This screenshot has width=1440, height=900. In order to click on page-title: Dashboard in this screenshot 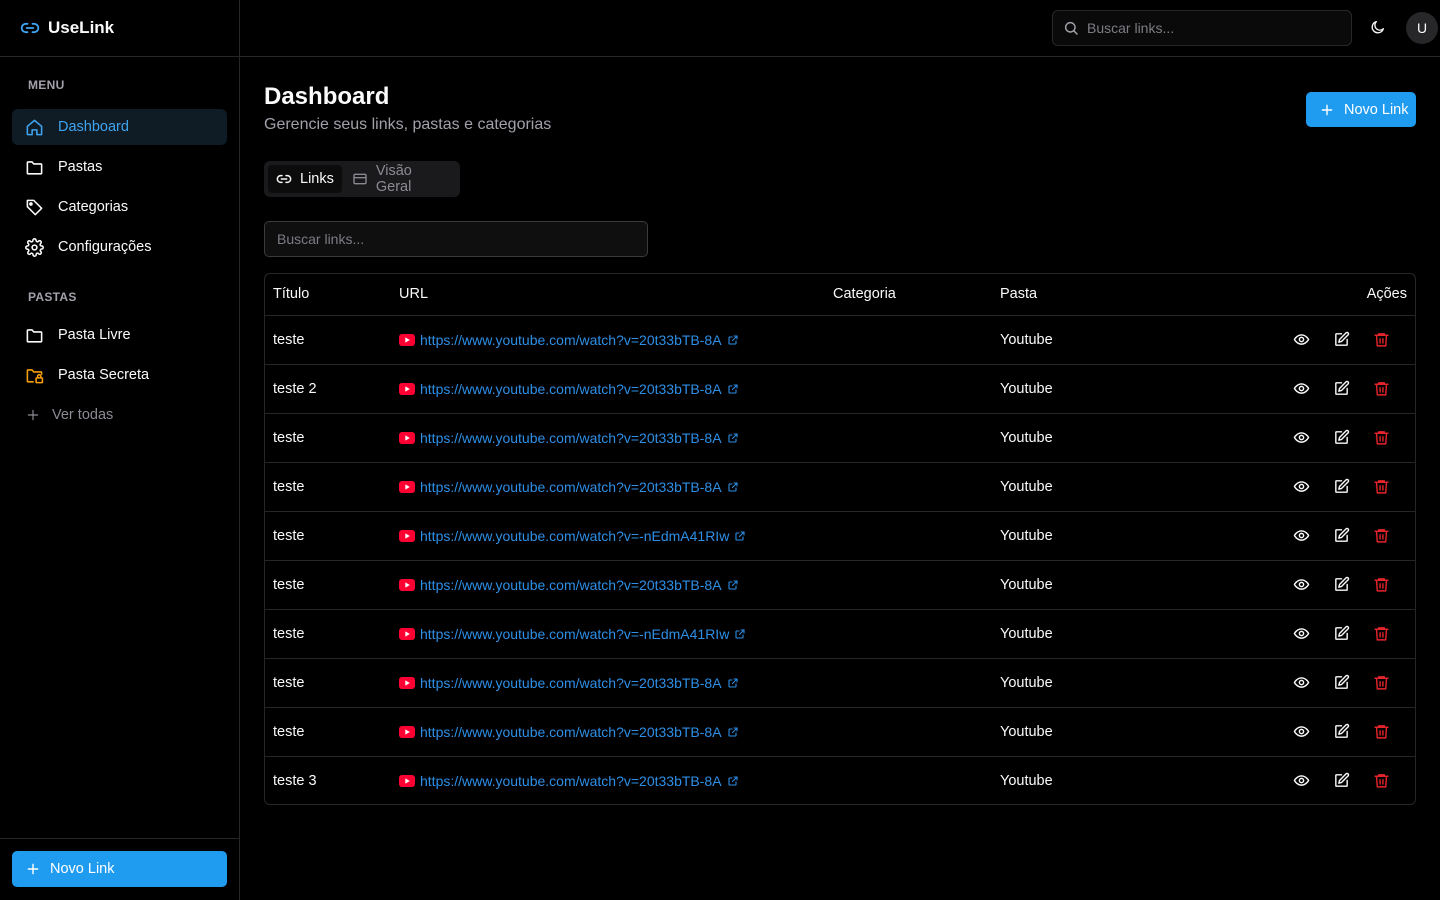, I will do `click(327, 96)`.